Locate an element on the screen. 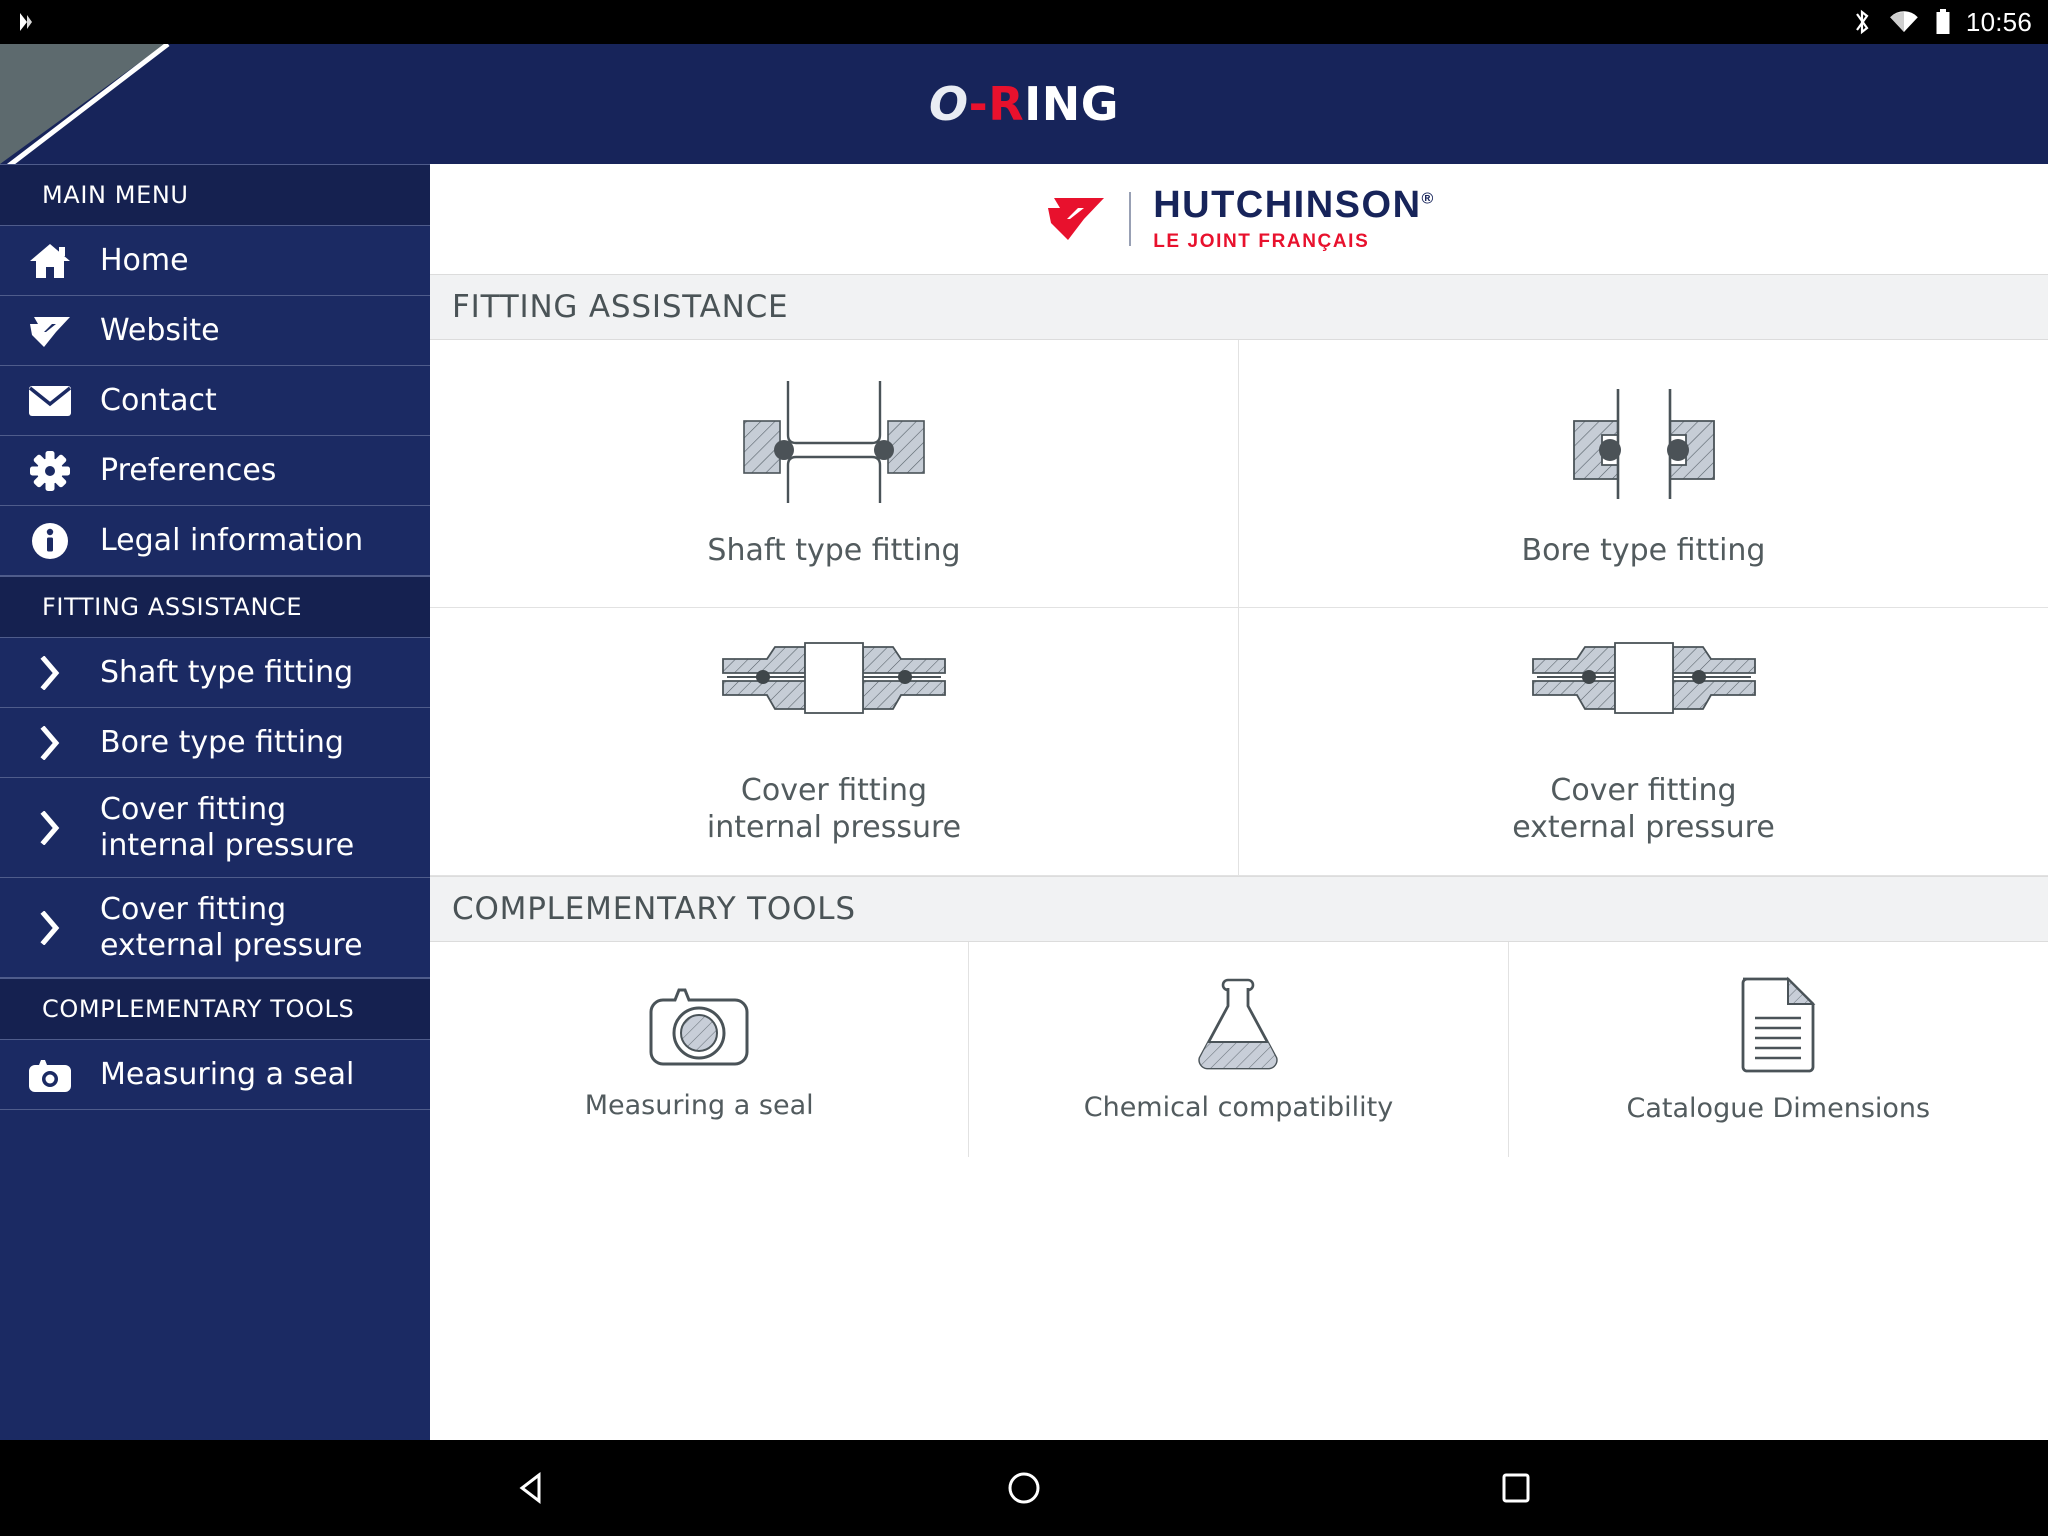  sidebar-item-measuring-a-seal-label: Measuring a seal is located at coordinates (227, 1074).